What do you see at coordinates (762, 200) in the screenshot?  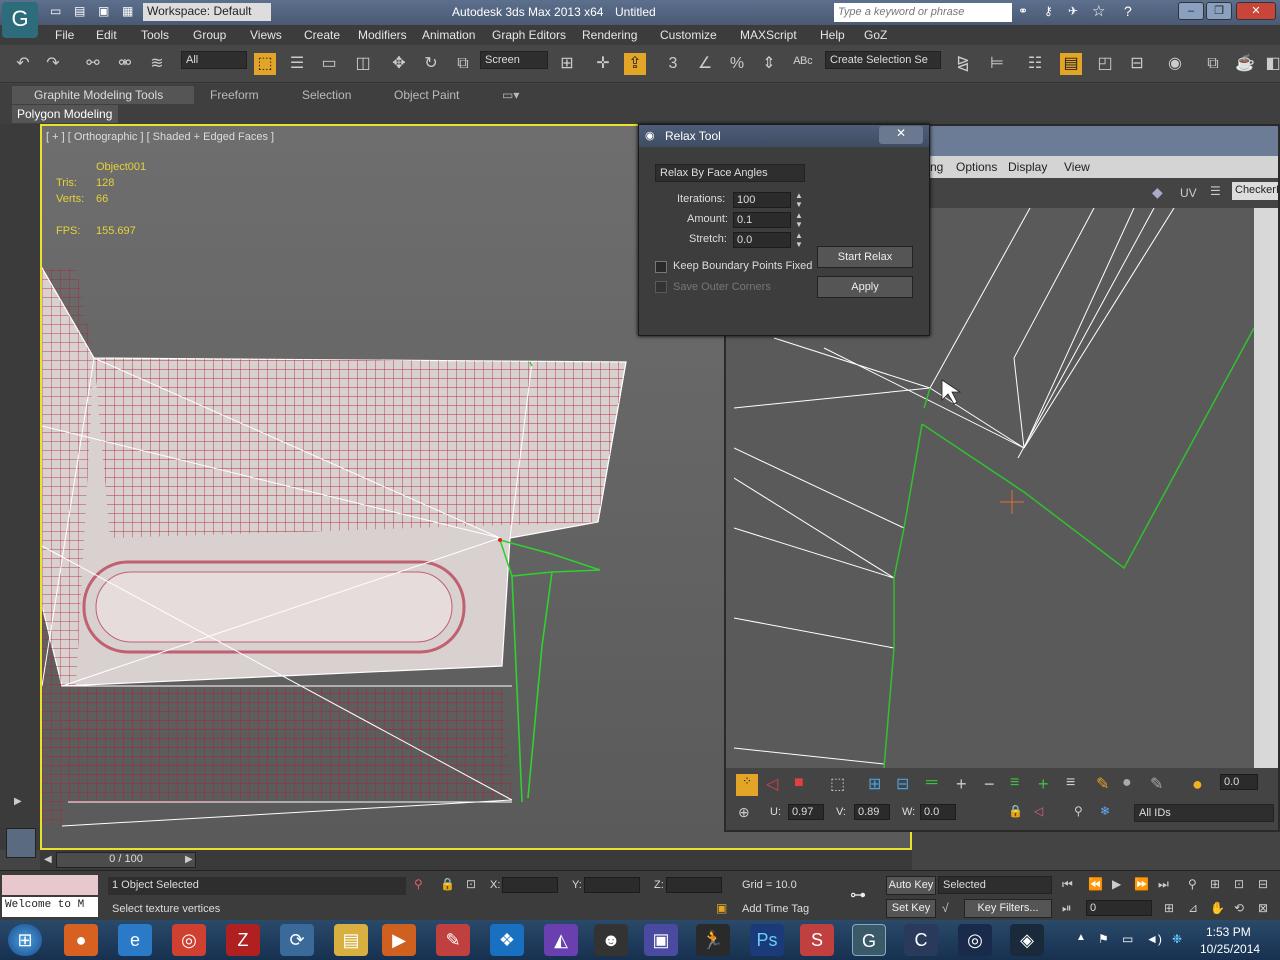 I see `iterations-field: 100` at bounding box center [762, 200].